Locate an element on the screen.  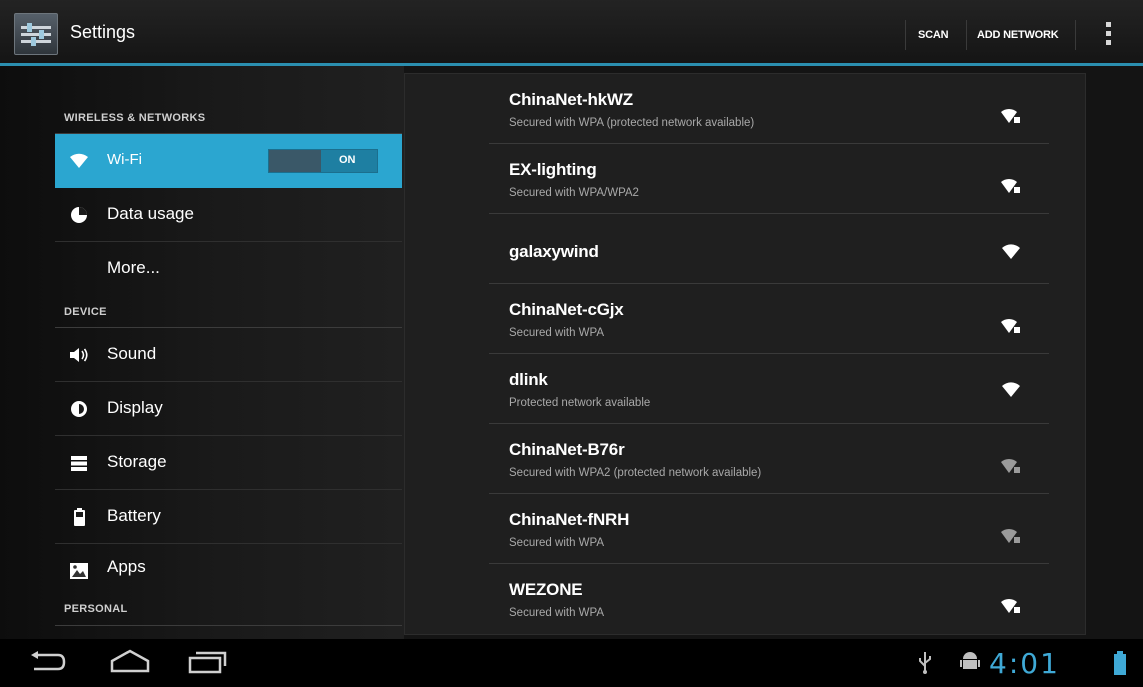
sidebar-item-label: Sound is located at coordinates (132, 353).